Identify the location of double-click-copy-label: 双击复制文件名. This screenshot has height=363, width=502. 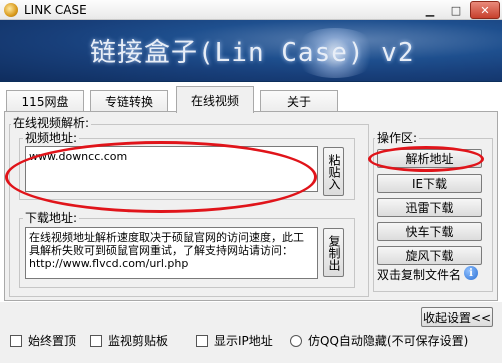
(419, 275).